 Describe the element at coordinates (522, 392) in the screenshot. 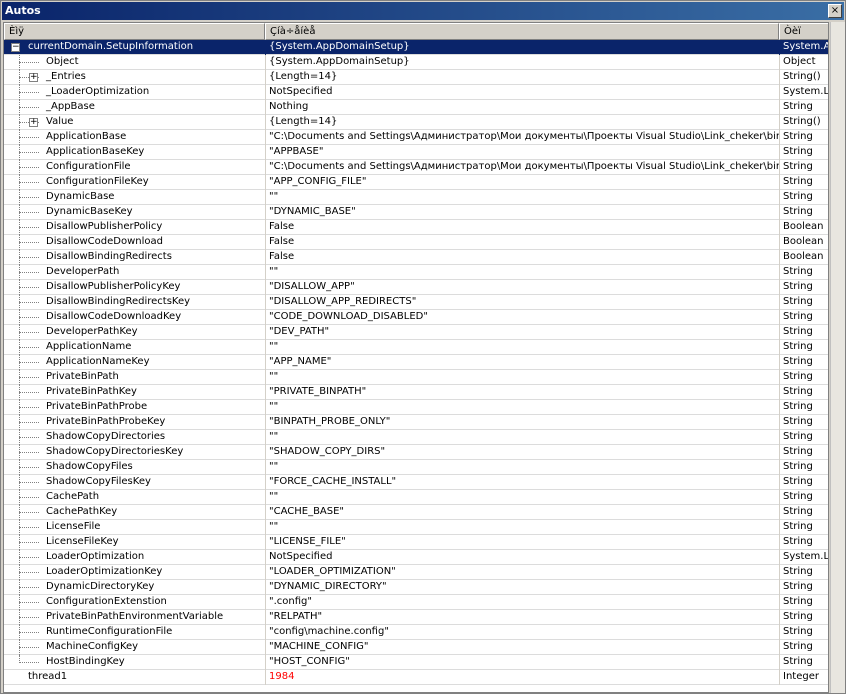

I see `row-value: "PRIVATE_BINPATH"` at that location.